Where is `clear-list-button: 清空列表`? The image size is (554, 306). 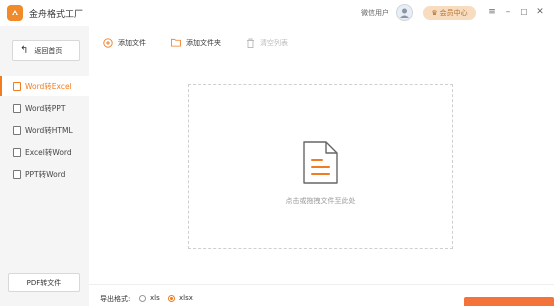 clear-list-button: 清空列表 is located at coordinates (266, 42).